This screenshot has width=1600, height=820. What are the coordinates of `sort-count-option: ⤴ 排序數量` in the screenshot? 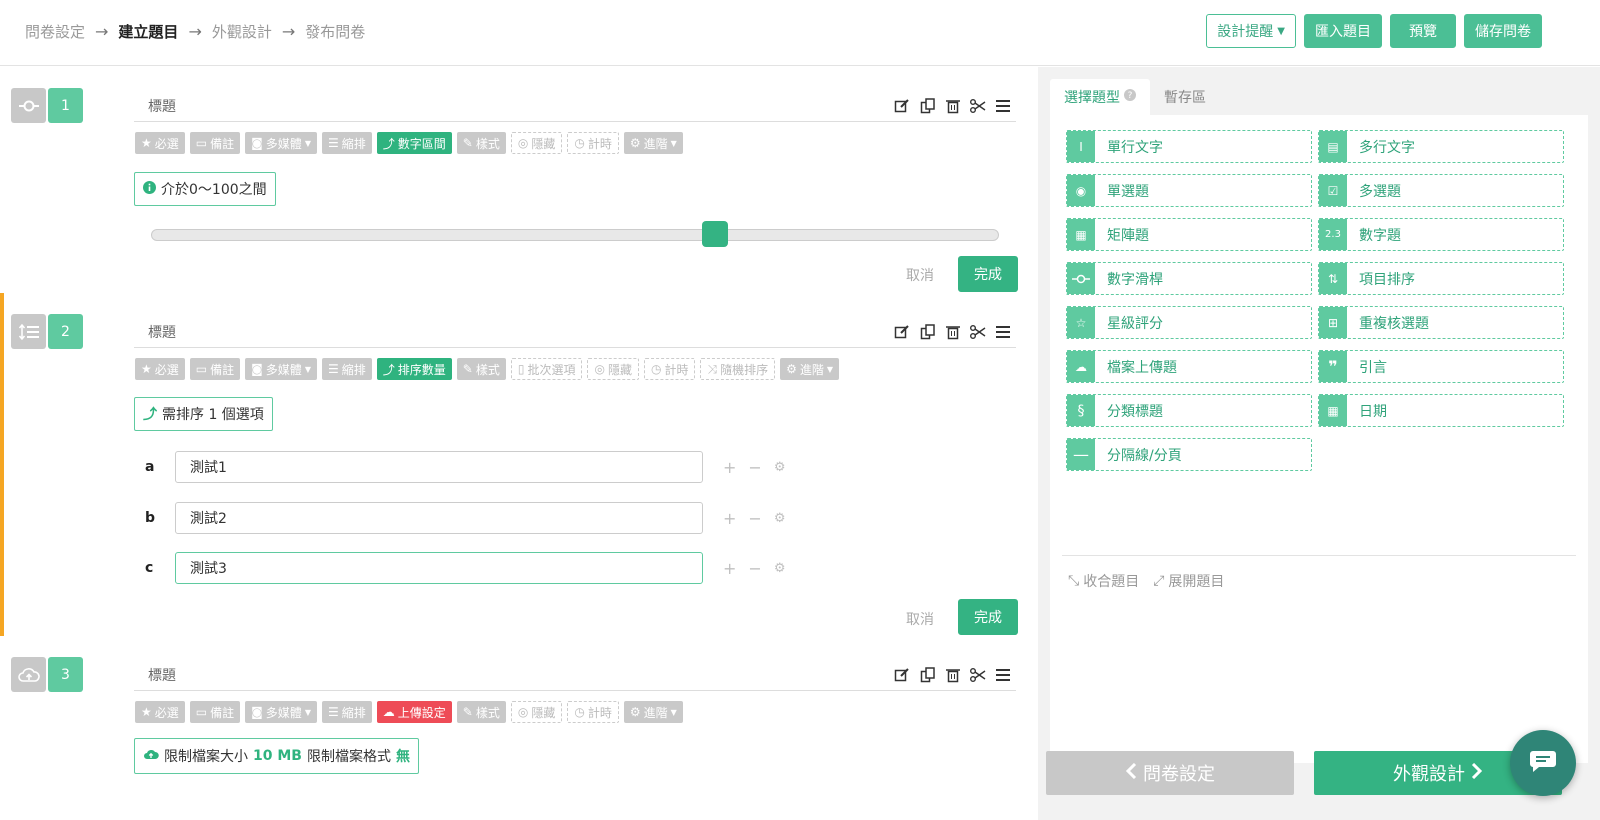 It's located at (414, 369).